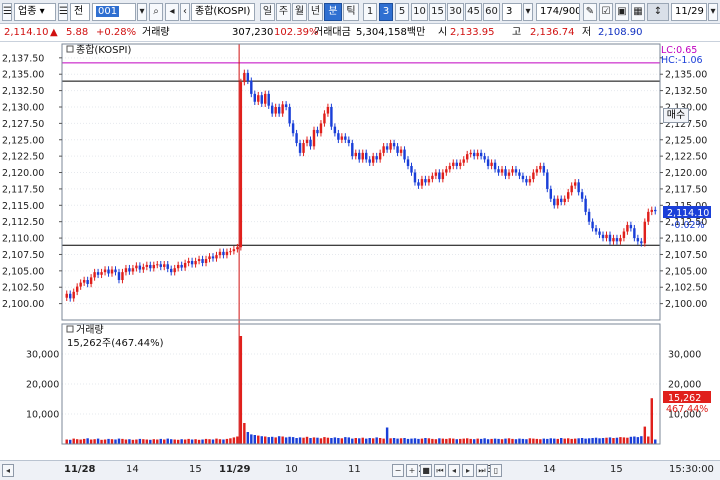 This screenshot has width=720, height=480. Describe the element at coordinates (688, 213) in the screenshot. I see `current-price-tag-text: 2,114.10` at that location.